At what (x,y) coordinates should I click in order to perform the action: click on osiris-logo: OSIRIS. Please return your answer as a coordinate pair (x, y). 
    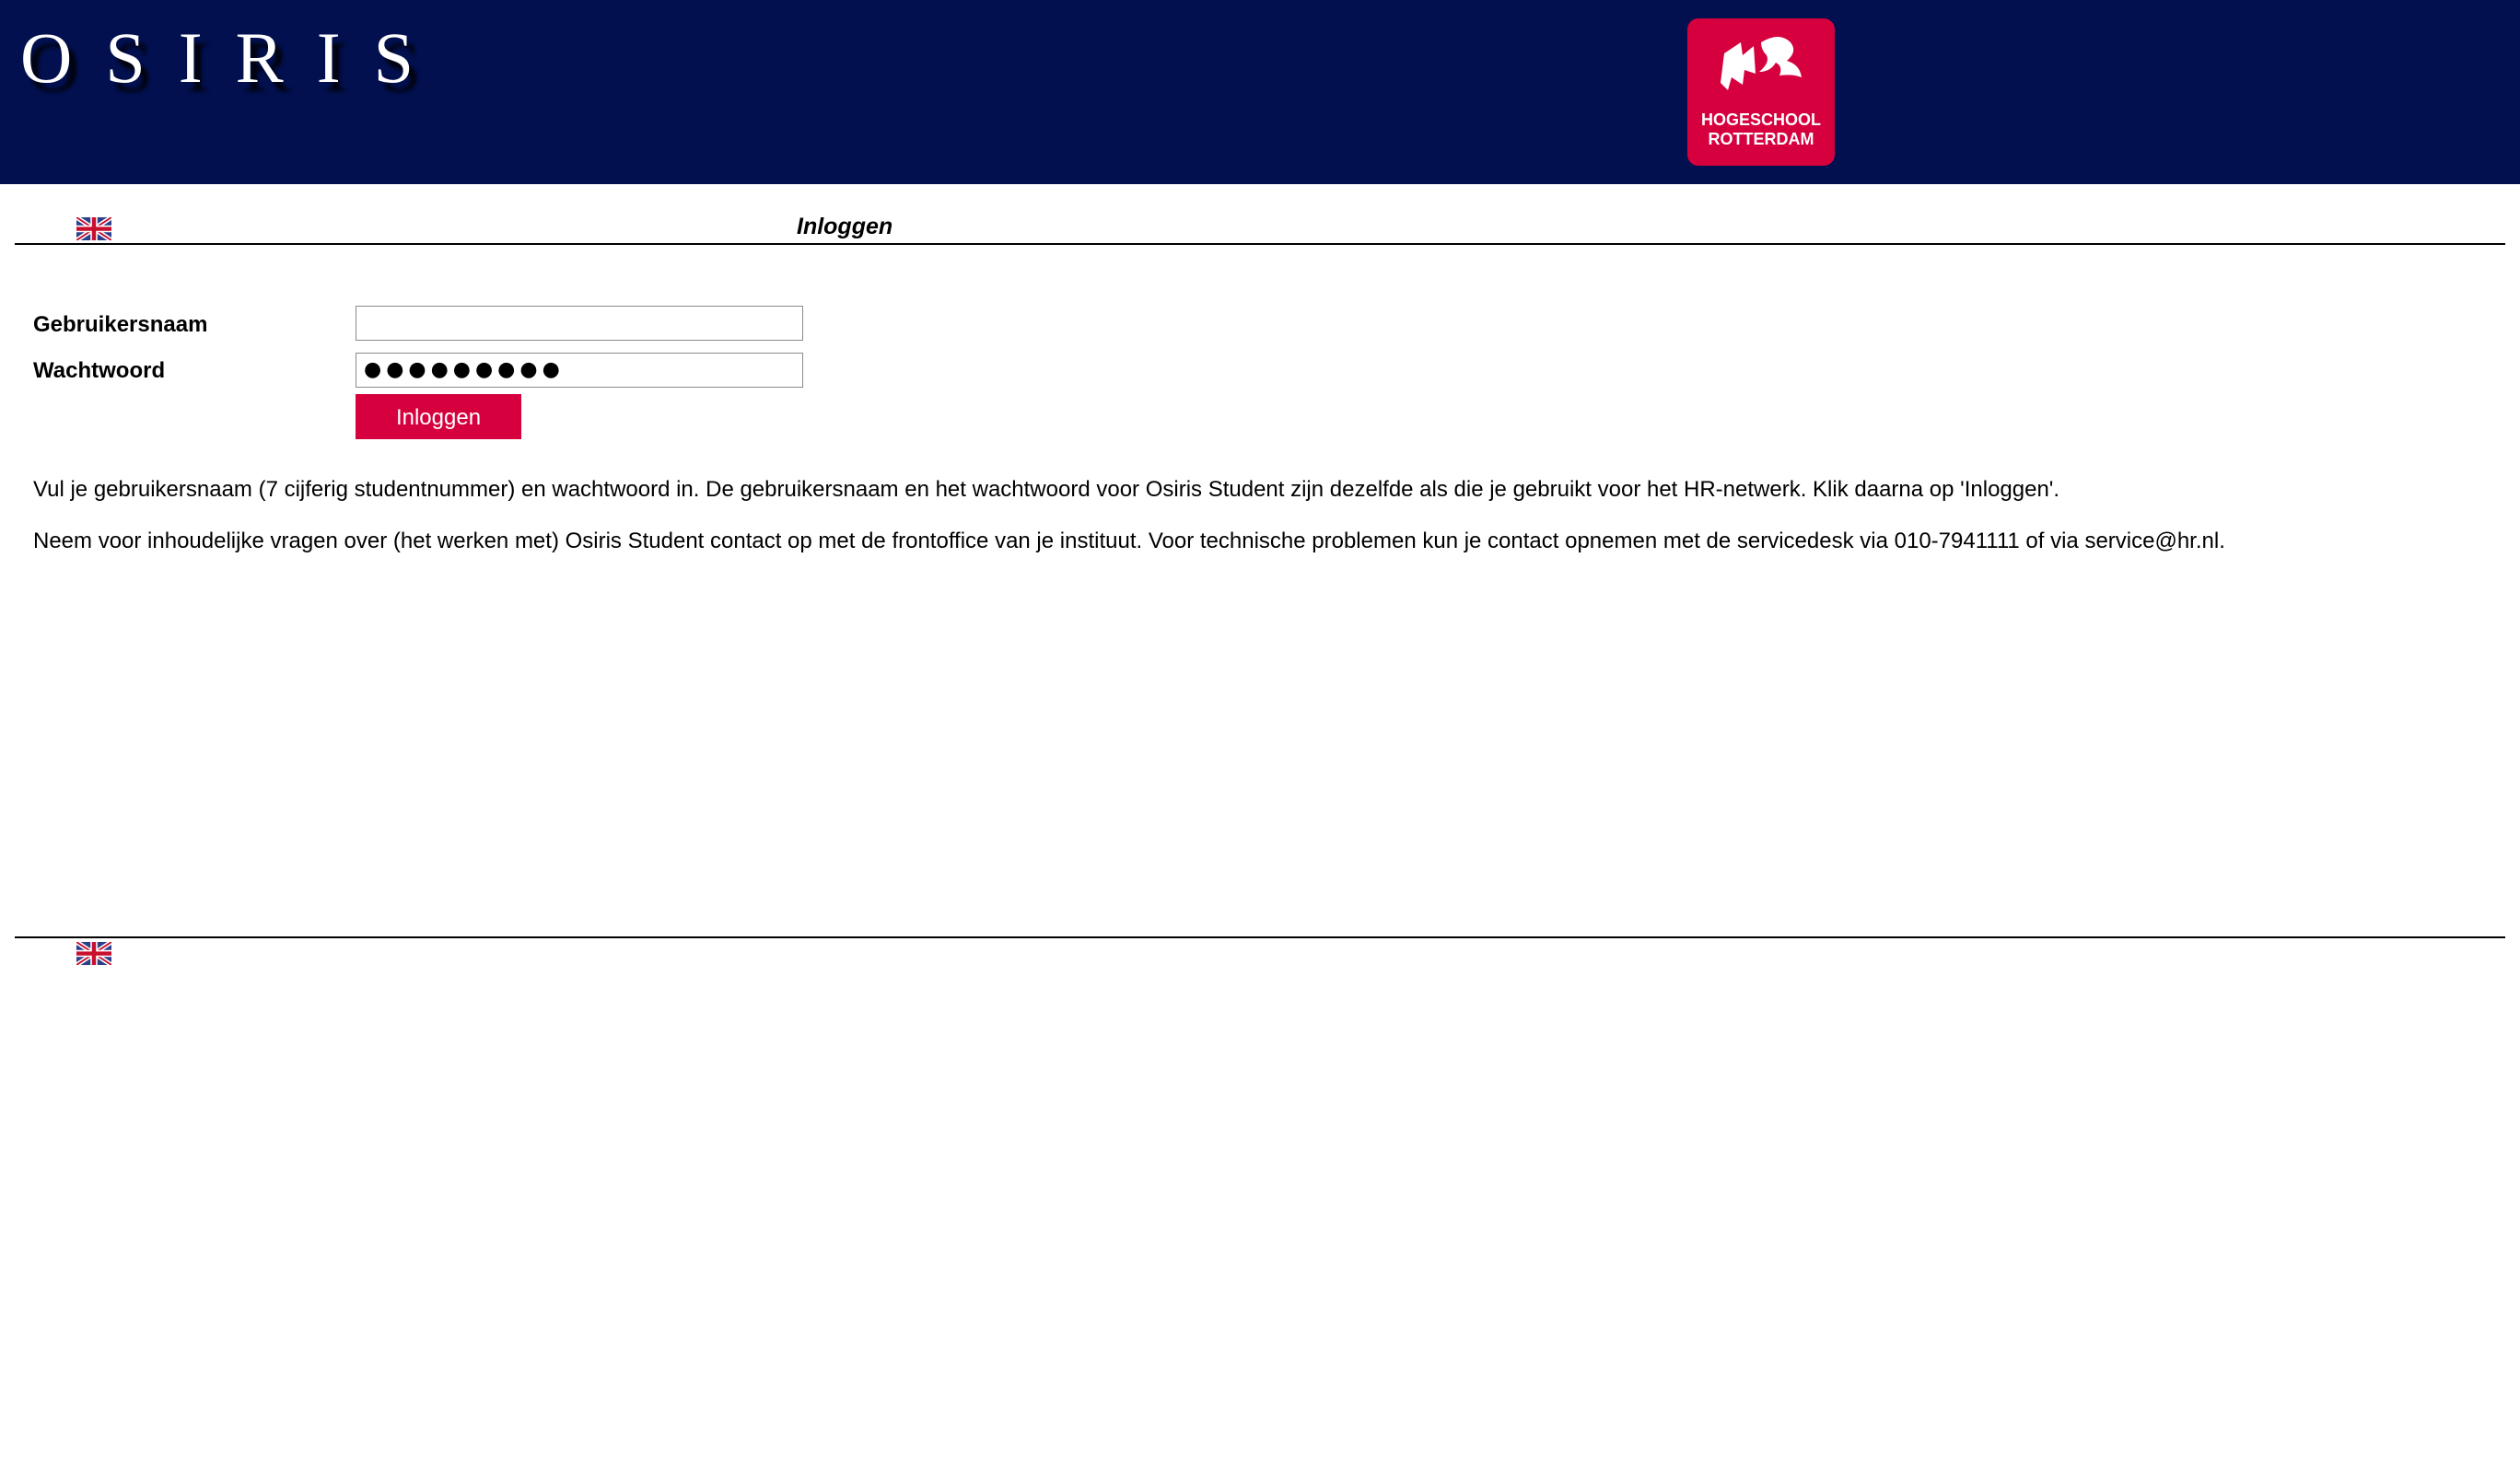
    Looking at the image, I should click on (234, 57).